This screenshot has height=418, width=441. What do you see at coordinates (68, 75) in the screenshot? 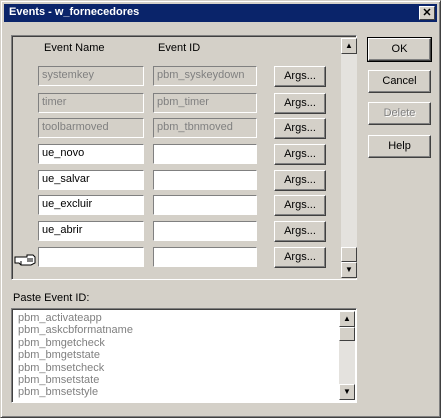
I see `event-name-value: systemkey` at bounding box center [68, 75].